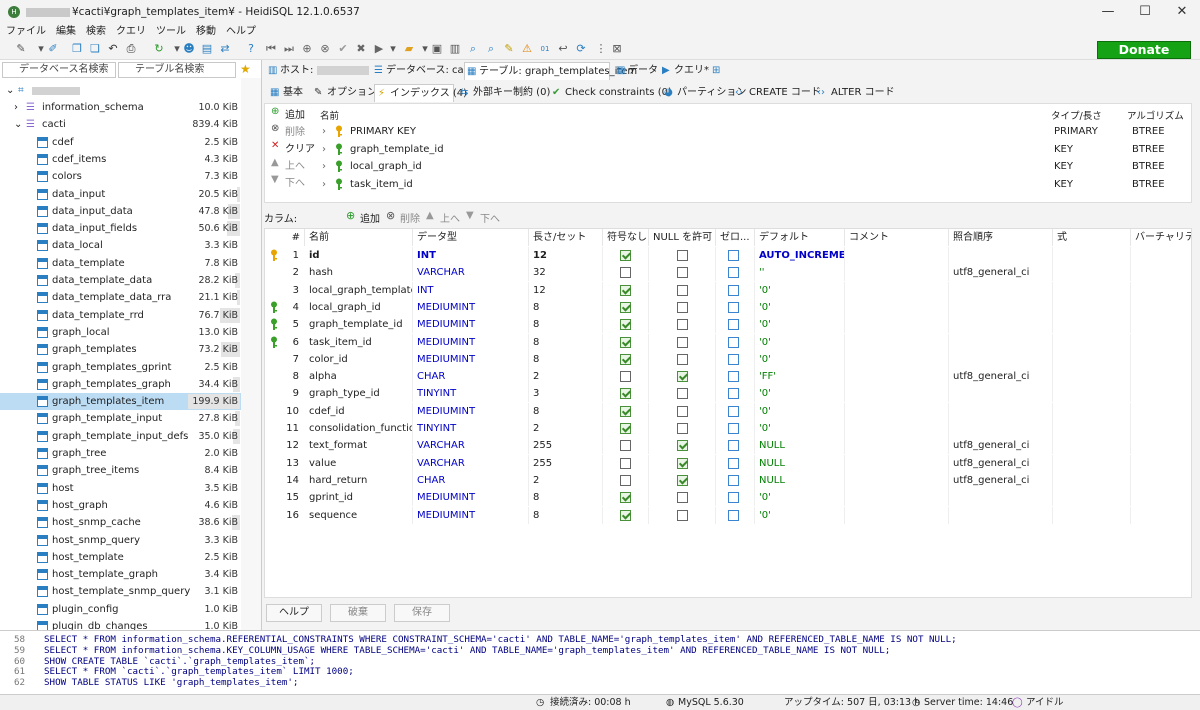  Describe the element at coordinates (120, 591) in the screenshot. I see `tree-table-row: host_template_snmp_query 3.1 KiB` at that location.